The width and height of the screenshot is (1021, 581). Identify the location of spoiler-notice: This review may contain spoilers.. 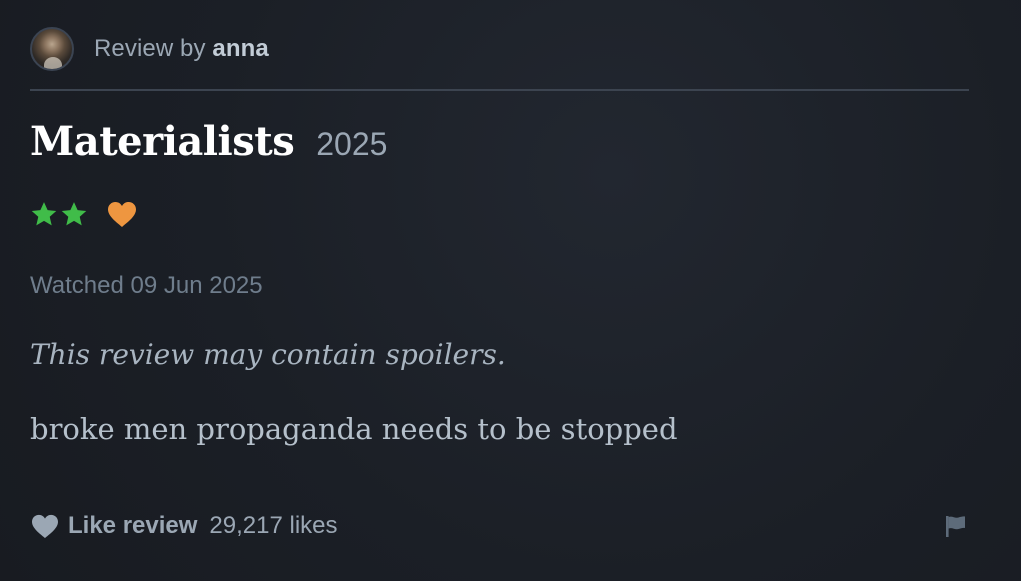
(268, 354).